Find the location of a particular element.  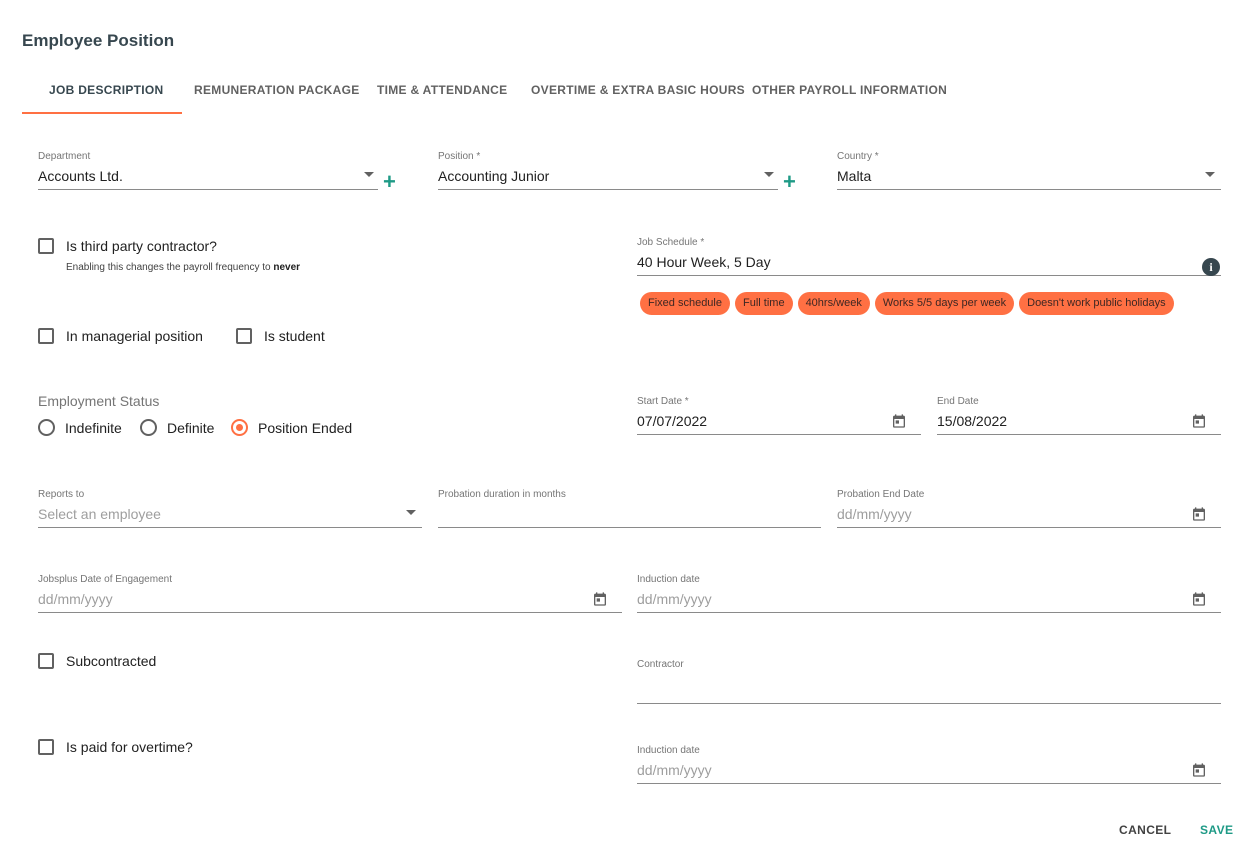

radio-label: Position Ended is located at coordinates (305, 427).